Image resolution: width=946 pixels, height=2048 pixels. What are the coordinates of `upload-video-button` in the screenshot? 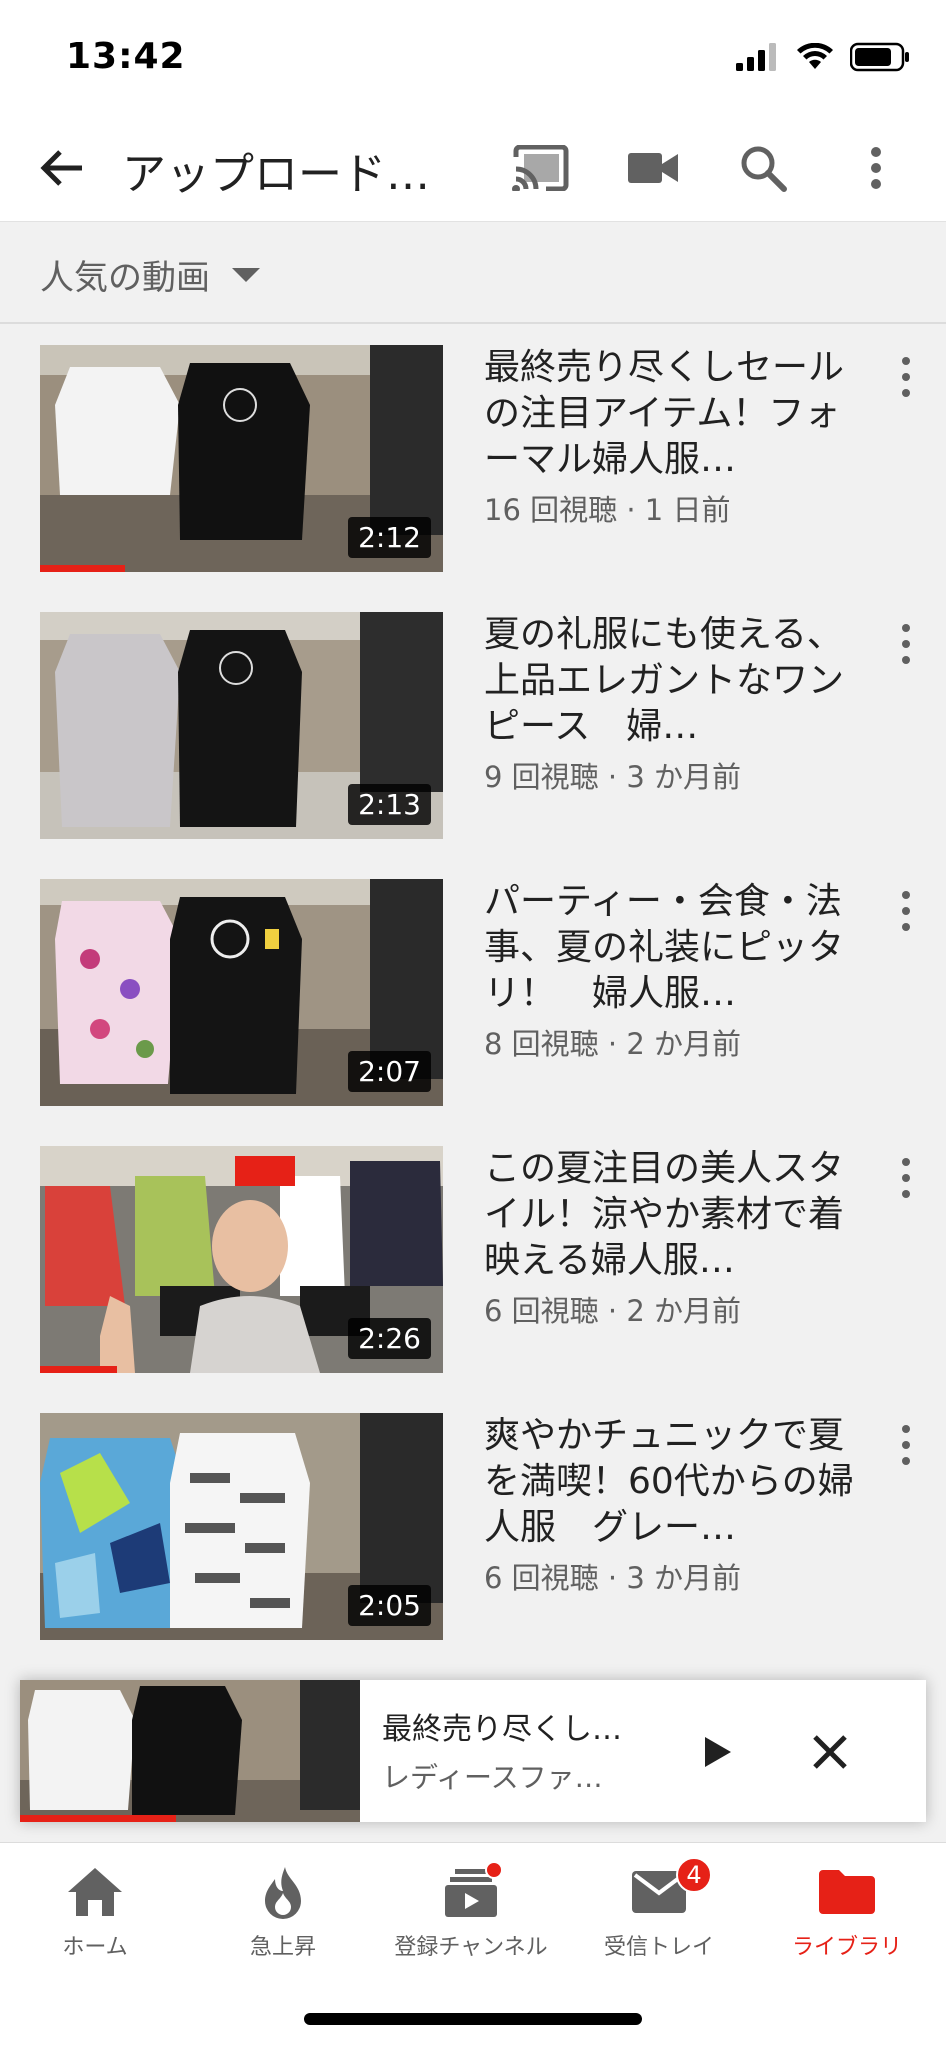 It's located at (653, 168).